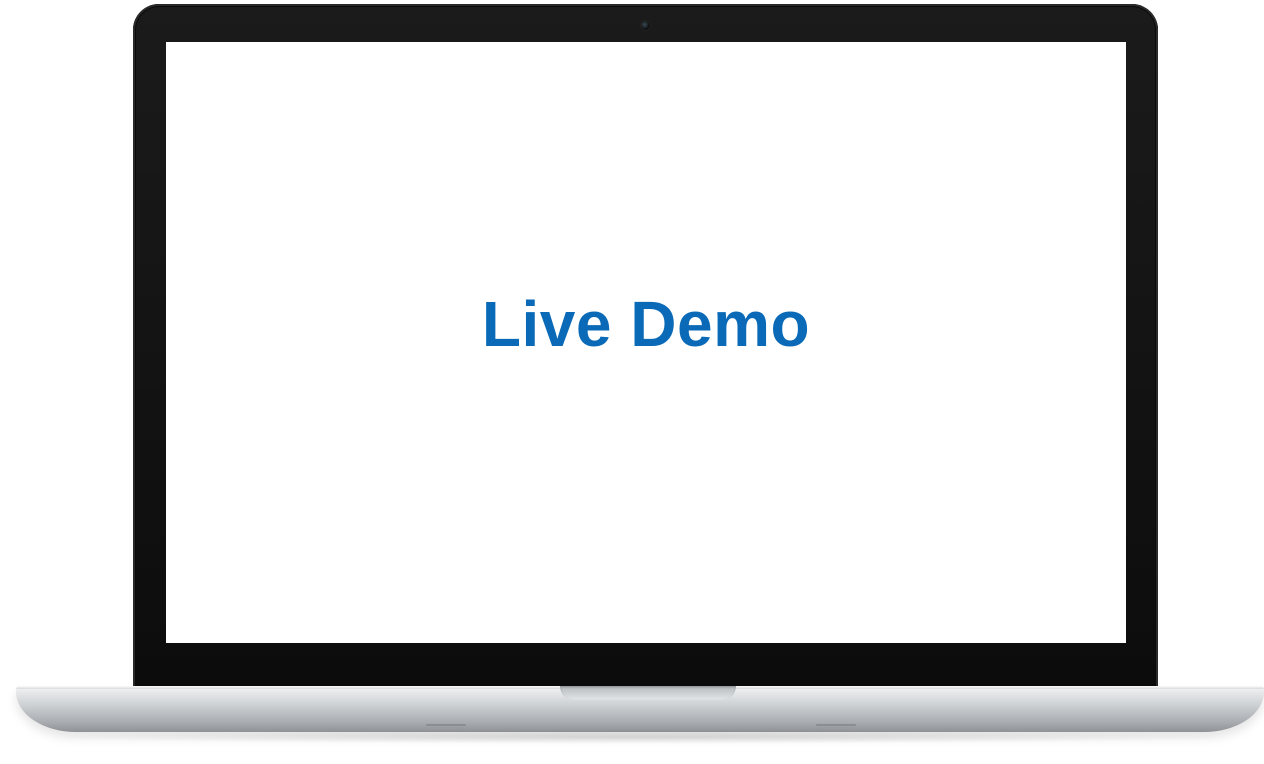  What do you see at coordinates (640, 709) in the screenshot?
I see `laptop-base` at bounding box center [640, 709].